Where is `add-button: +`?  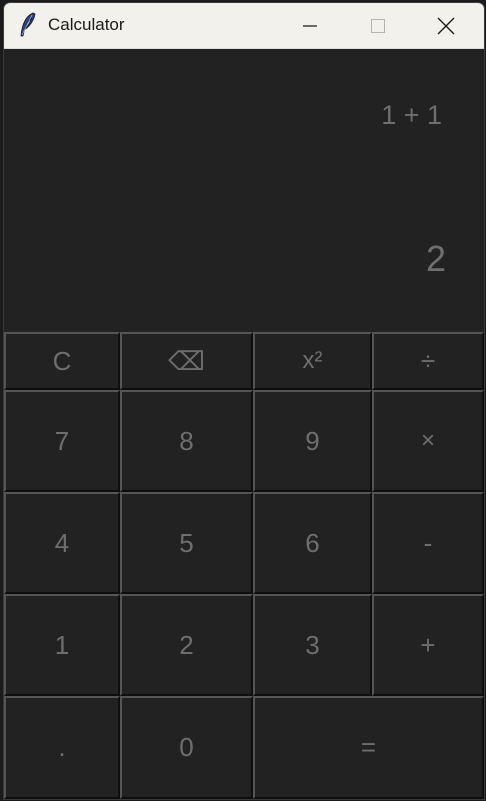 add-button: + is located at coordinates (428, 645).